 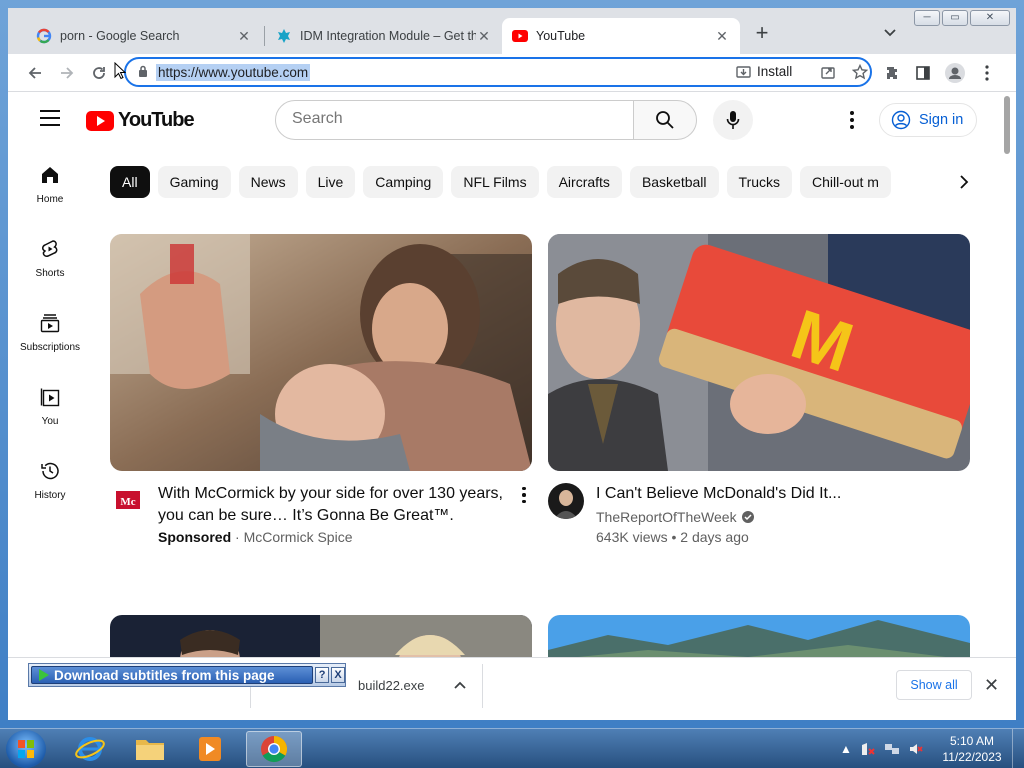 I want to click on chevron-right-icon, so click(x=964, y=182).